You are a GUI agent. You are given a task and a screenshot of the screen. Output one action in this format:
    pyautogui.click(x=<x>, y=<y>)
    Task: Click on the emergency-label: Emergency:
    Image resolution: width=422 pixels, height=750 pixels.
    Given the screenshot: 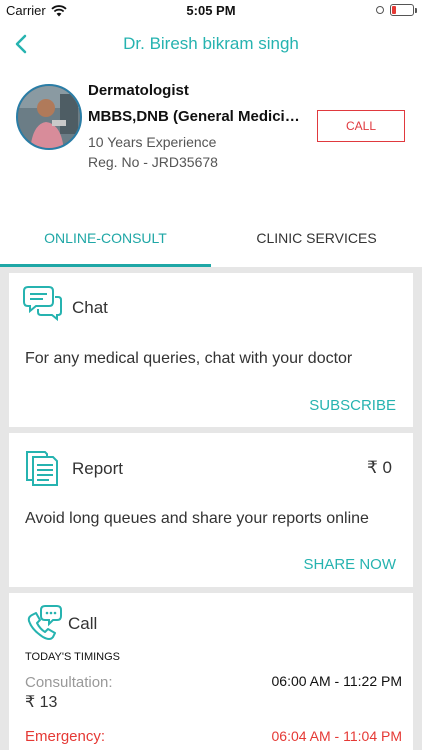 What is the action you would take?
    pyautogui.click(x=65, y=736)
    